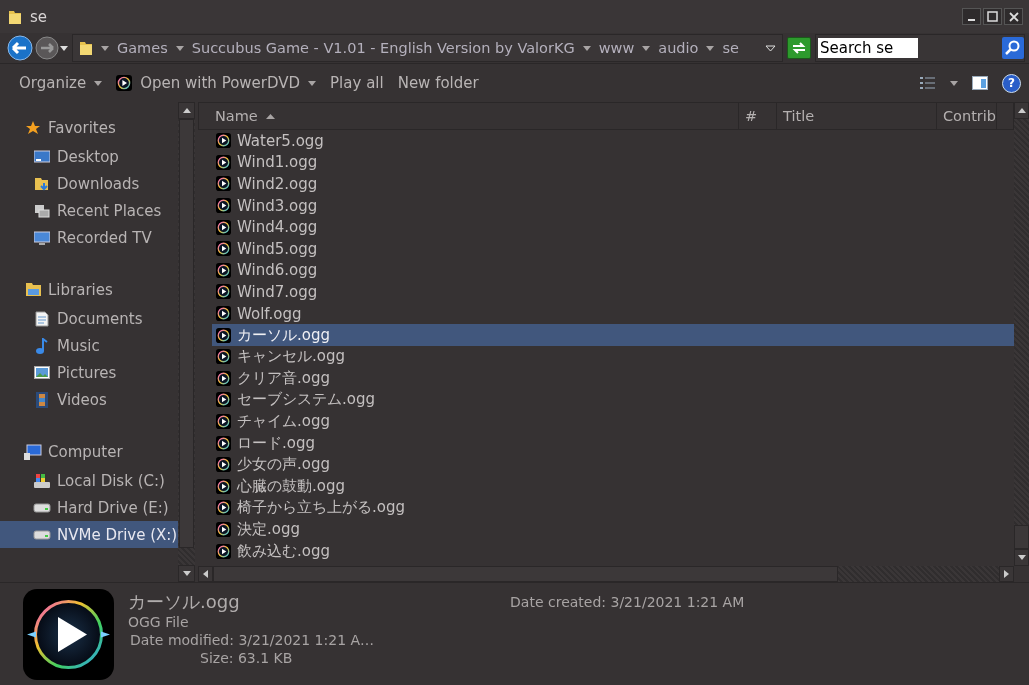 This screenshot has width=1029, height=685. What do you see at coordinates (730, 48) in the screenshot?
I see `breadcrumb: se` at bounding box center [730, 48].